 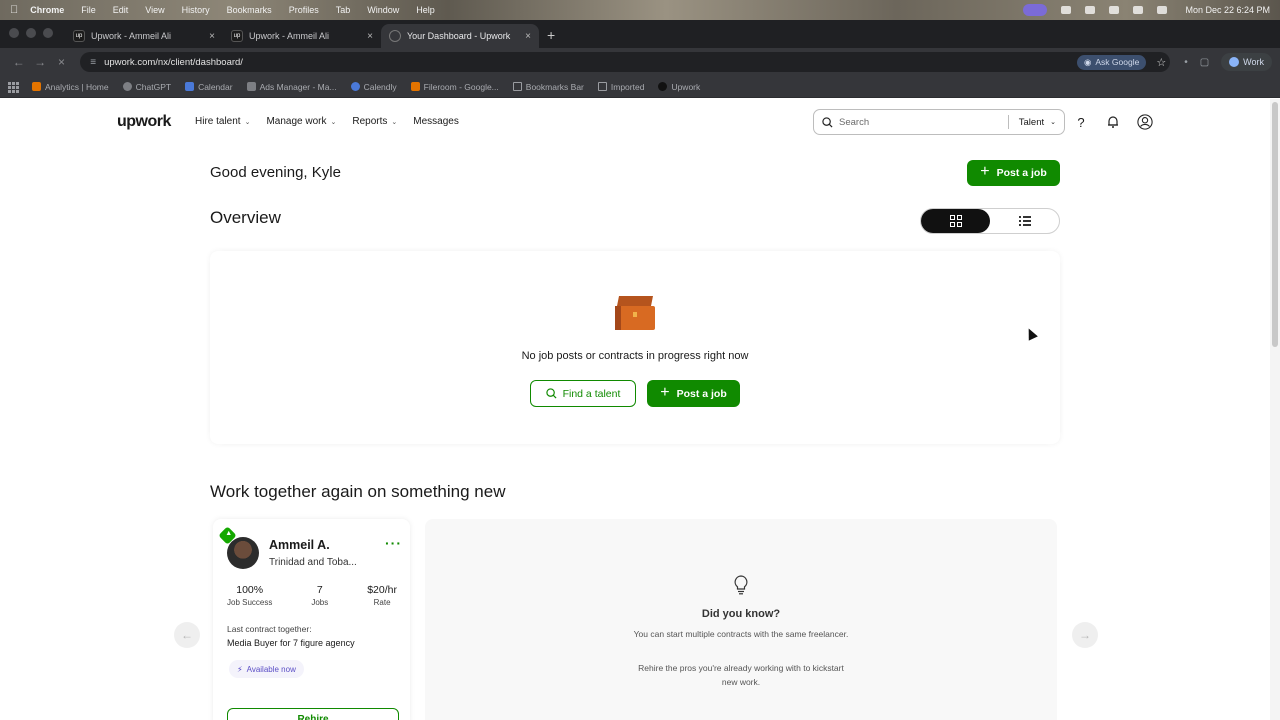 I want to click on bookmark-folder: Imported, so click(x=620, y=87).